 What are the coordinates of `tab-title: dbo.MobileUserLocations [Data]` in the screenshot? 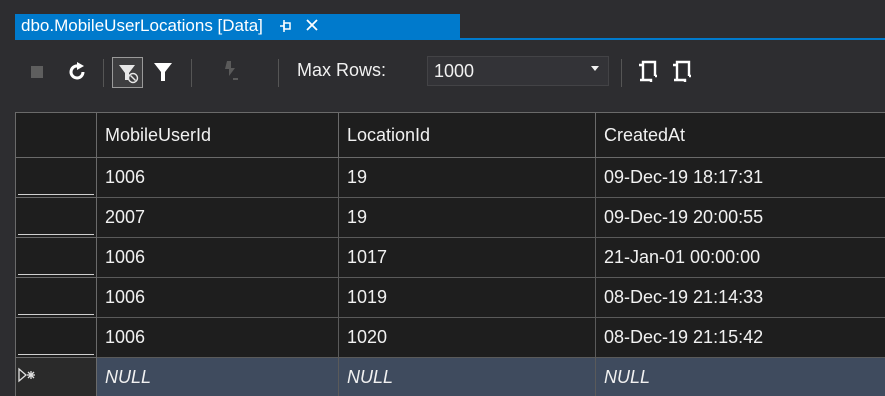 It's located at (142, 25).